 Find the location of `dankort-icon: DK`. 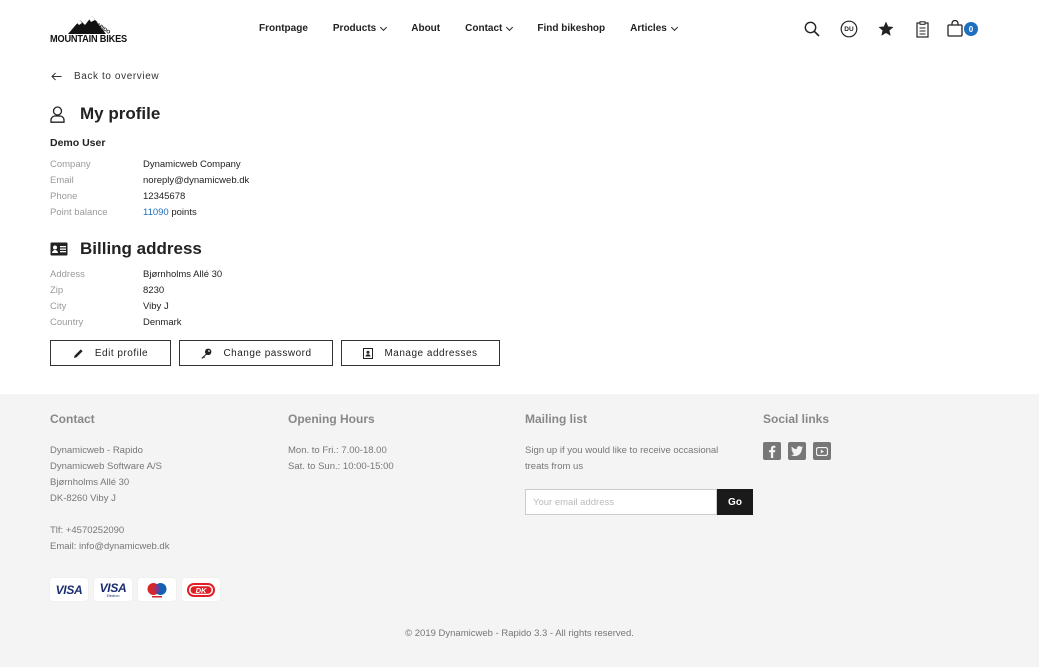

dankort-icon: DK is located at coordinates (201, 589).